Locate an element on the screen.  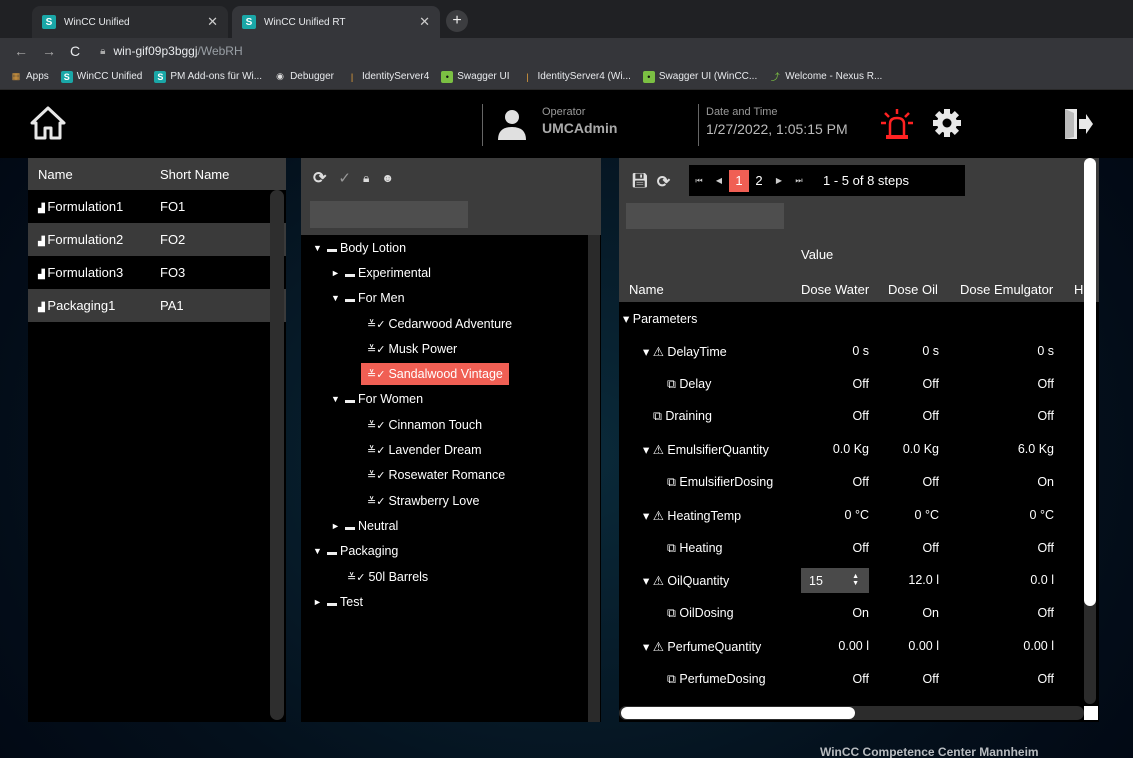
oil-quantity-stepper: 15 ▲ ▼ is located at coordinates (835, 581).